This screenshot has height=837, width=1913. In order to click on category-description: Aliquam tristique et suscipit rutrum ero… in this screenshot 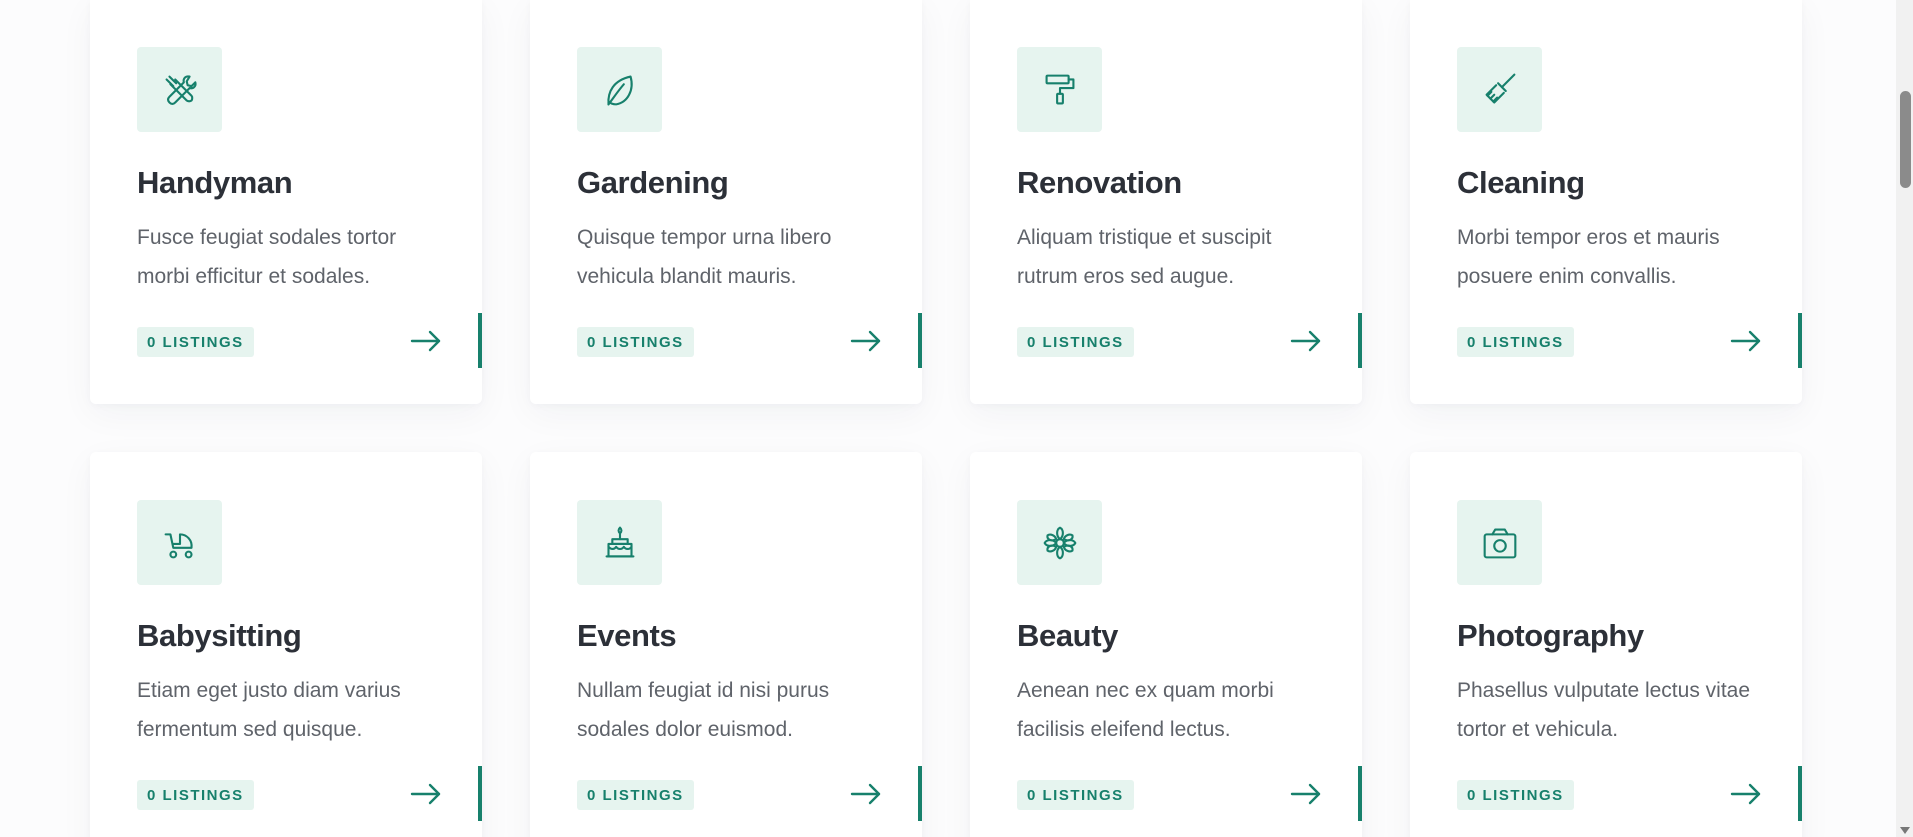, I will do `click(1144, 257)`.